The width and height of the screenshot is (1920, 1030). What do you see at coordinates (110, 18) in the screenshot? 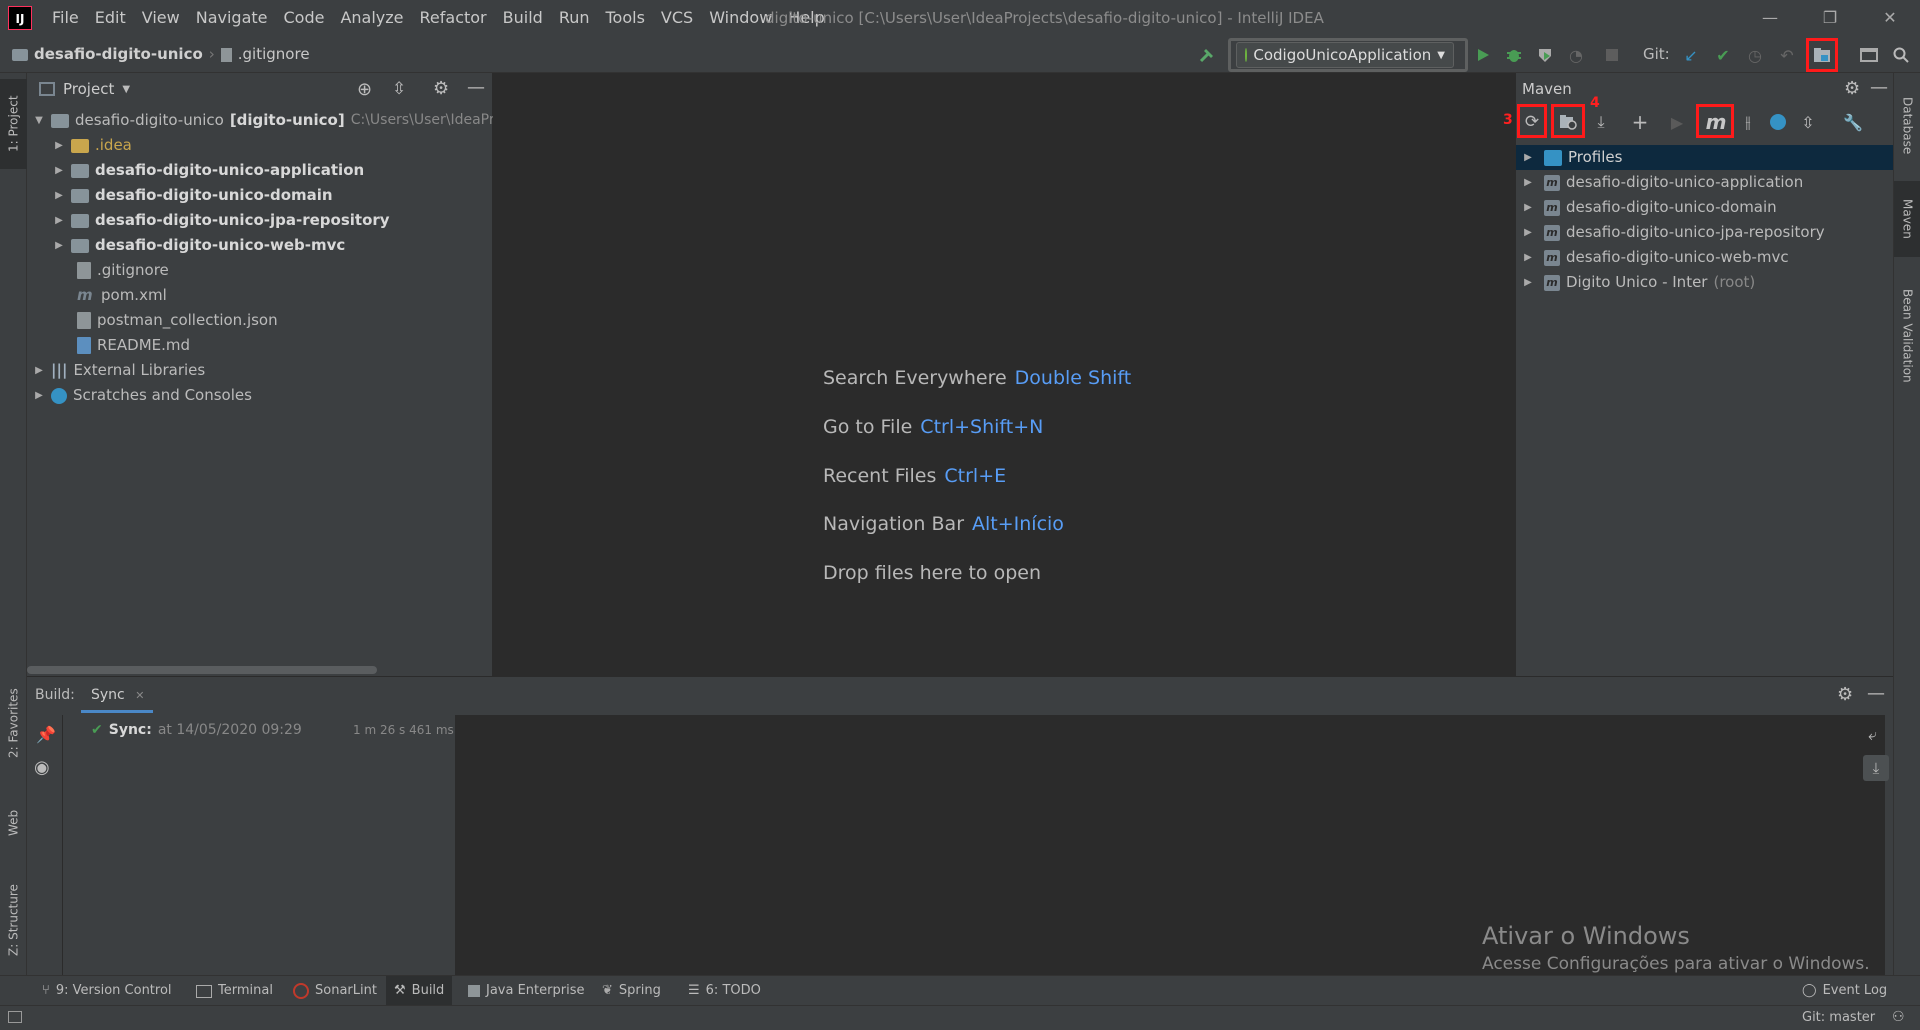
I see `menu-edit: Edit` at bounding box center [110, 18].